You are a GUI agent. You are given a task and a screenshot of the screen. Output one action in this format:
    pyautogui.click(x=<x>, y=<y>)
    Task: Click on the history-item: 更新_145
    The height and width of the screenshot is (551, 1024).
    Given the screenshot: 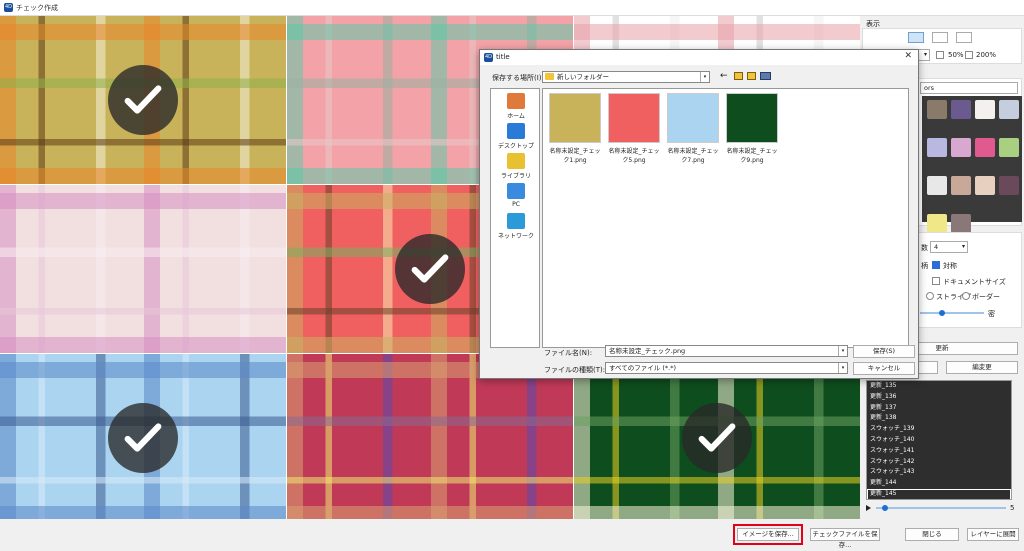 What is the action you would take?
    pyautogui.click(x=939, y=493)
    